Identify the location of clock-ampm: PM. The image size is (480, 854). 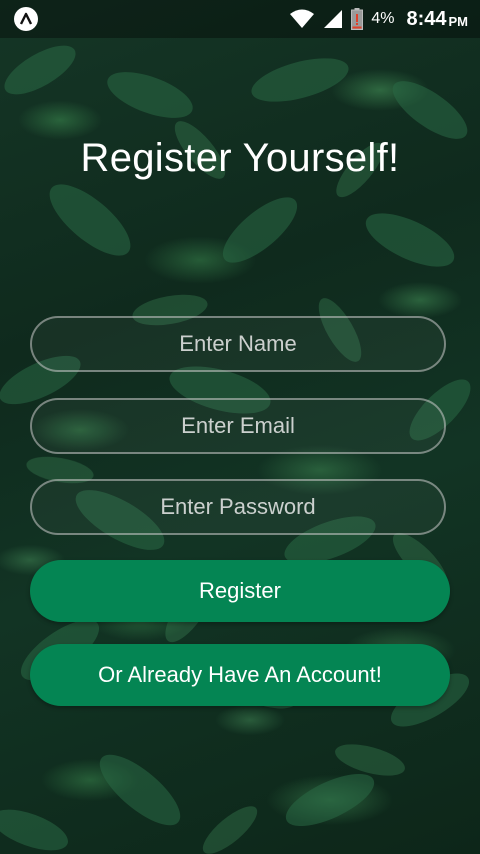
(458, 21).